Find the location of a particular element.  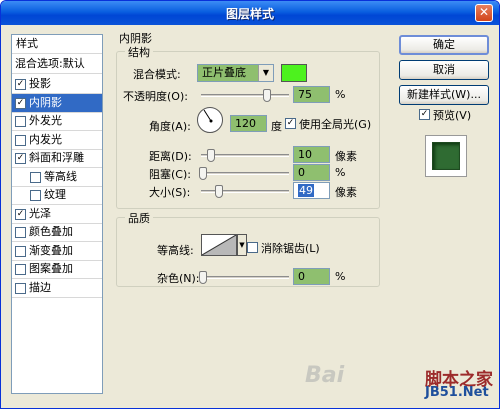

opacity-input: 75 is located at coordinates (311, 94).